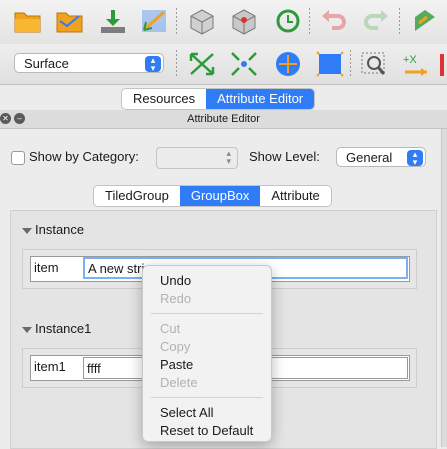 Image resolution: width=447 pixels, height=449 pixels. What do you see at coordinates (46, 63) in the screenshot?
I see `surface-select-value: Surface` at bounding box center [46, 63].